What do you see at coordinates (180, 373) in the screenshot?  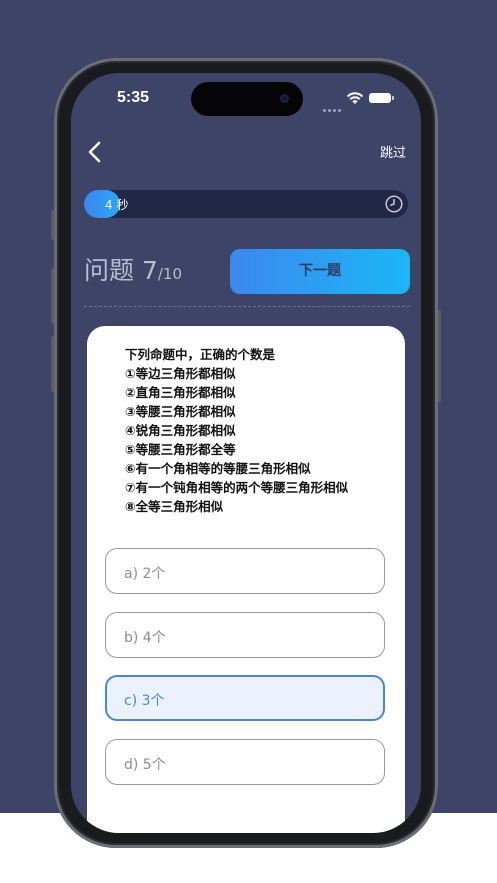 I see `question-statement: ①等边三角形都相似` at bounding box center [180, 373].